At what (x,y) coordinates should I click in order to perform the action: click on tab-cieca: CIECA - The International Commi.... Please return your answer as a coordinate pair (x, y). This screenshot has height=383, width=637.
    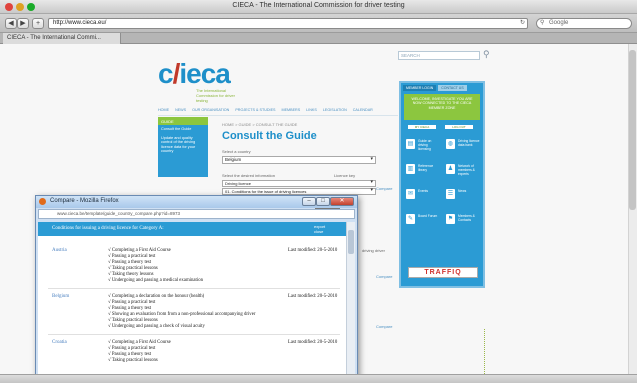
    Looking at the image, I should click on (62, 38).